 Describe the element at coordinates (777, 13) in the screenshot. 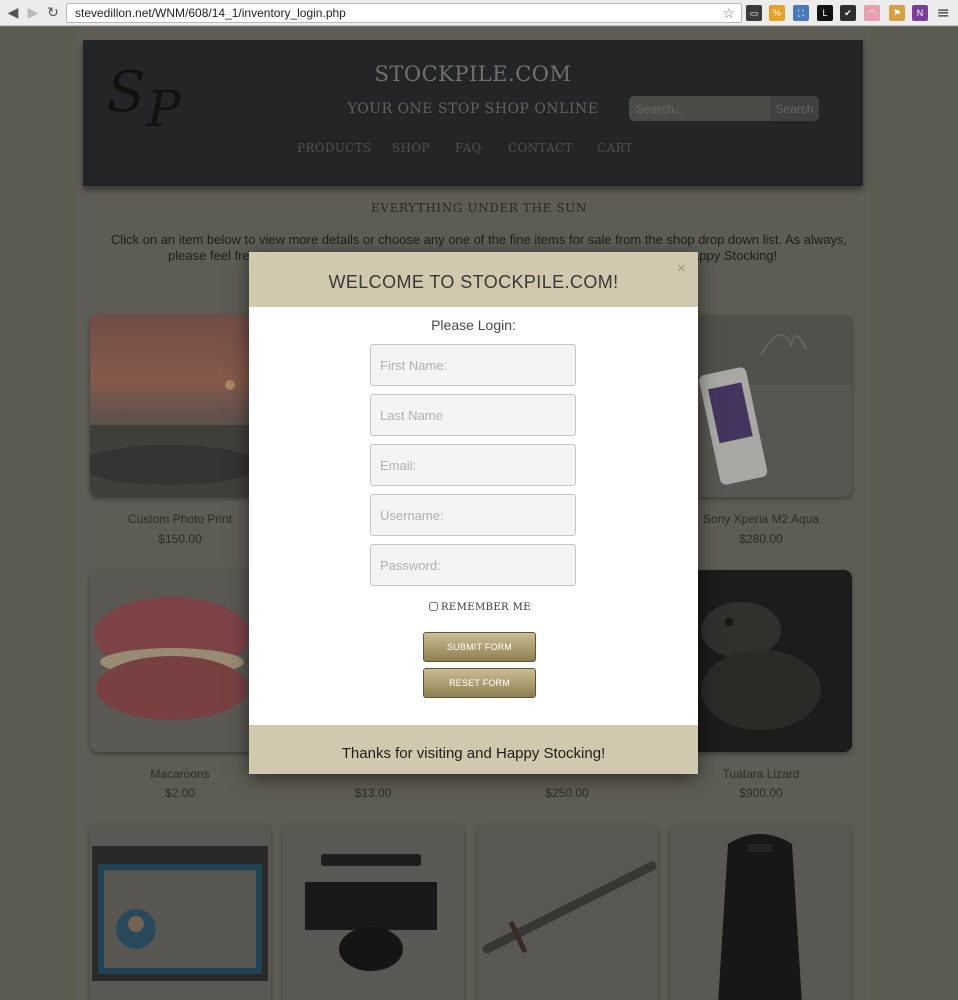

I see `coupon-extension-icon: %` at that location.